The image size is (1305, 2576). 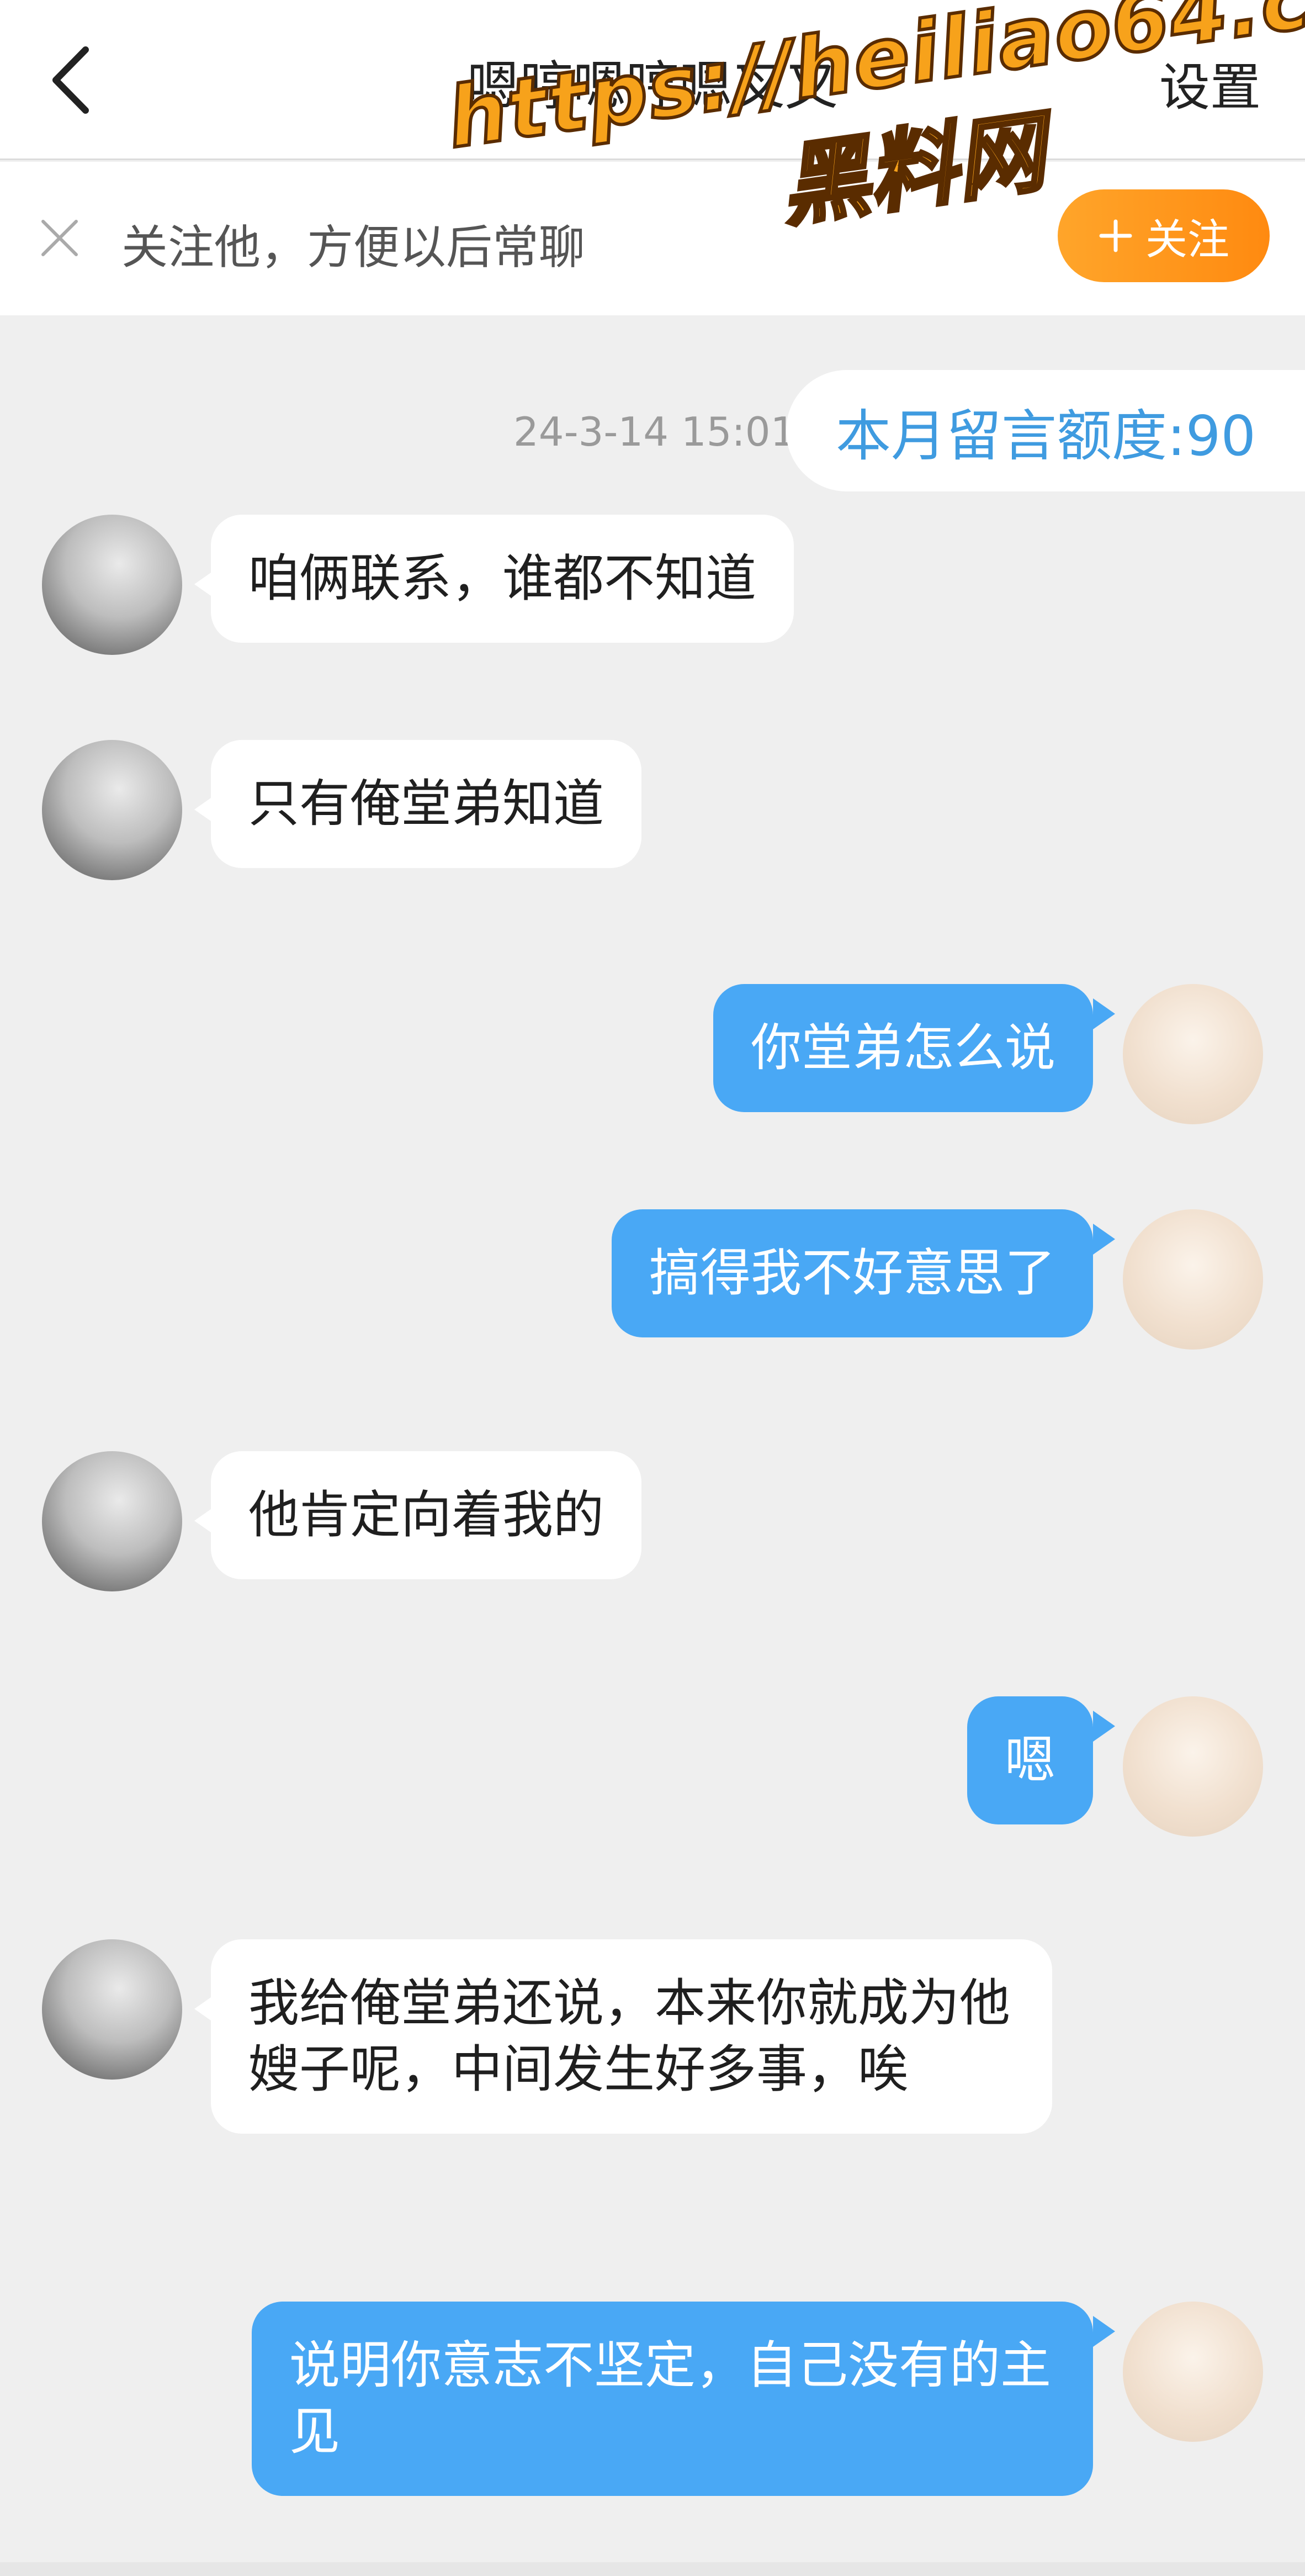 I want to click on follow-prompt-text: 关注他，方便以后常聊, so click(x=353, y=247).